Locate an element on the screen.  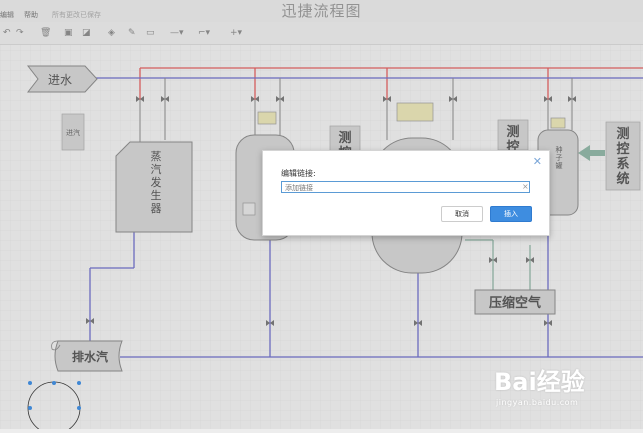
baidu-watermark: Bai经验 jingyan.baidu.com is located at coordinates (564, 389).